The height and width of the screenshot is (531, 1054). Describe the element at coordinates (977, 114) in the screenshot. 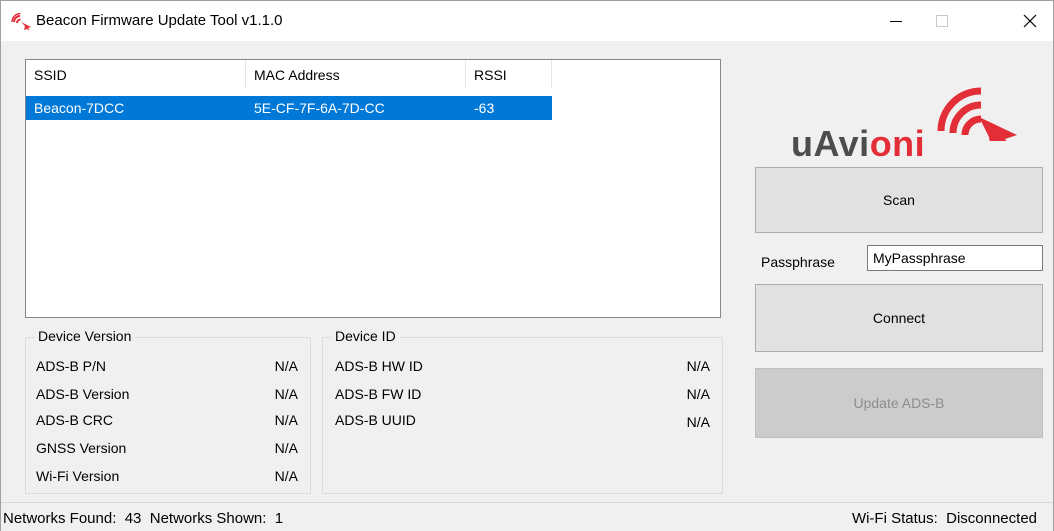

I see `logo-signal-icon` at that location.